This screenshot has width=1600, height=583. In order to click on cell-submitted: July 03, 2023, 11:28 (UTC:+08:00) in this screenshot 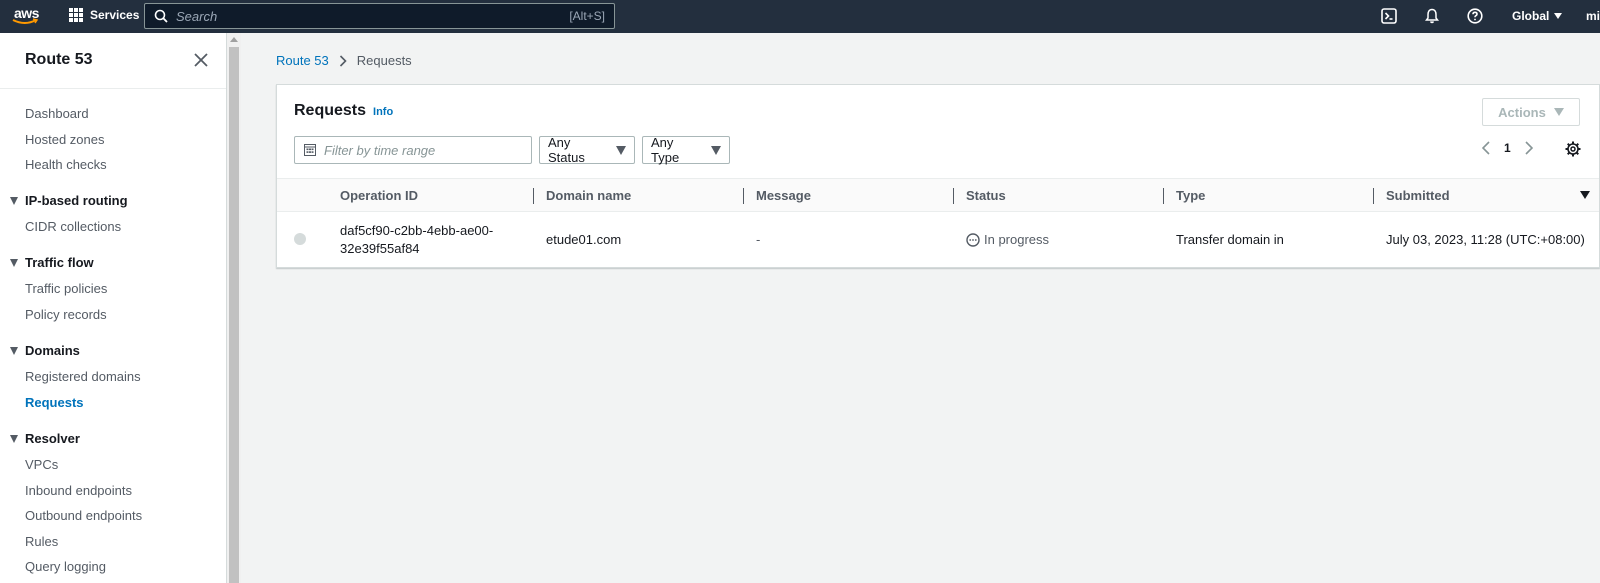, I will do `click(1485, 239)`.